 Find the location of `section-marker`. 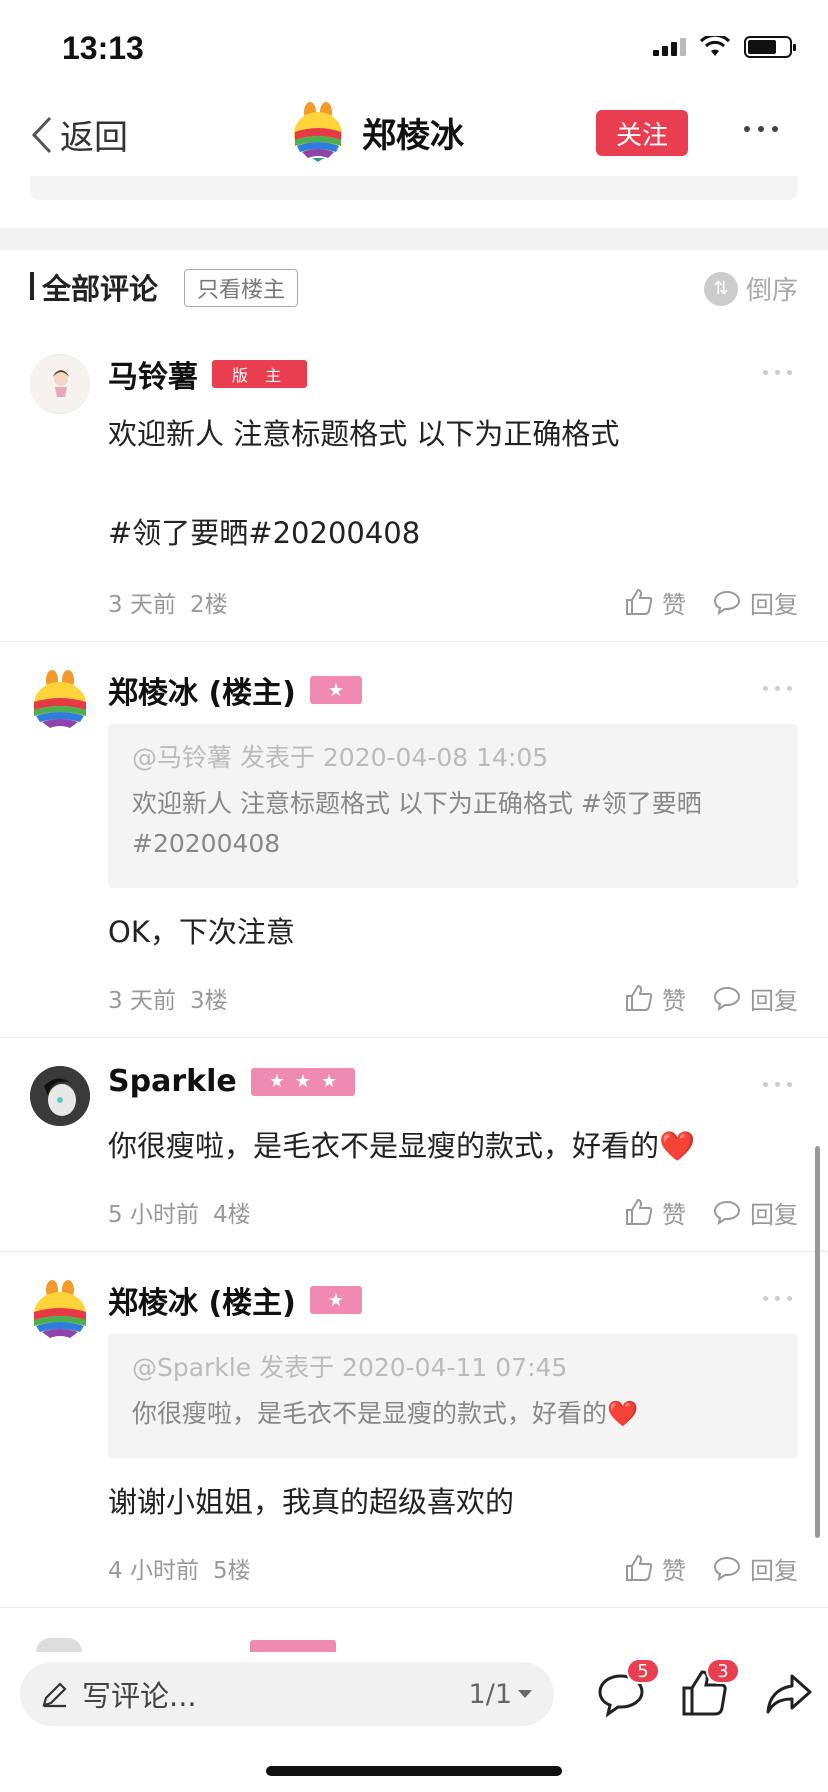

section-marker is located at coordinates (32, 286).